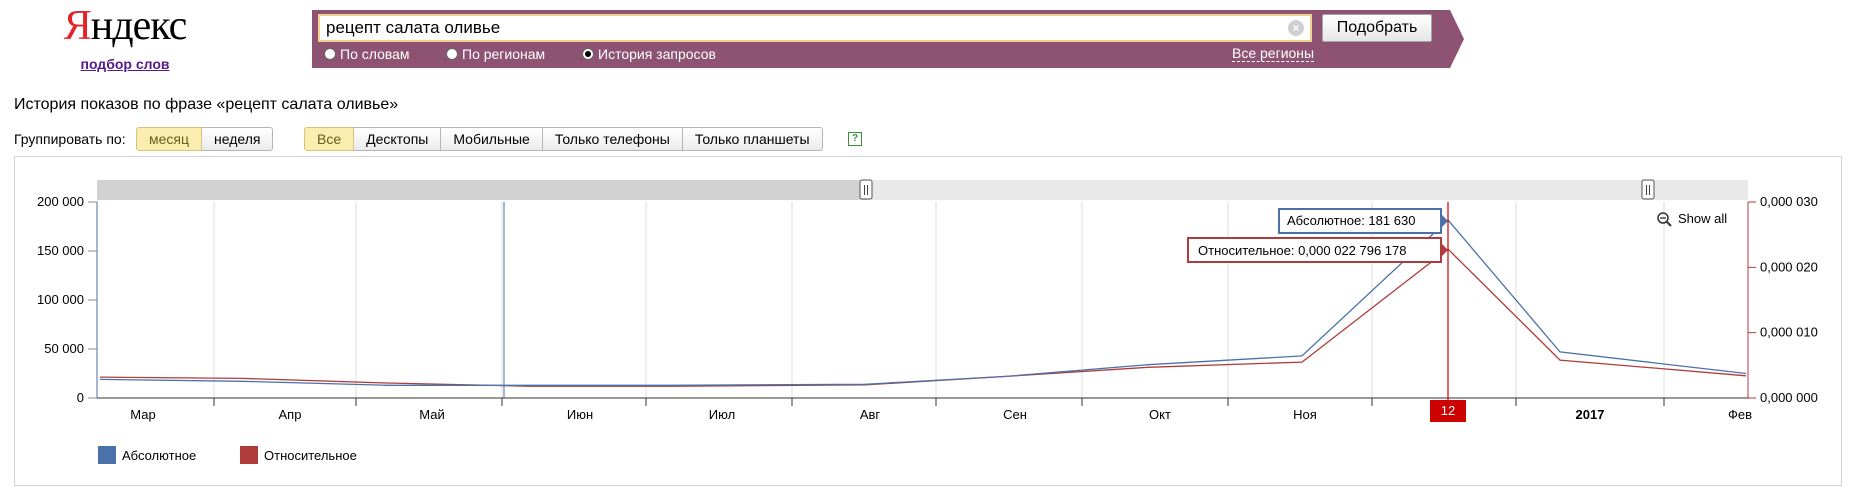 The height and width of the screenshot is (492, 1854). I want to click on range-navigator, so click(922, 189).